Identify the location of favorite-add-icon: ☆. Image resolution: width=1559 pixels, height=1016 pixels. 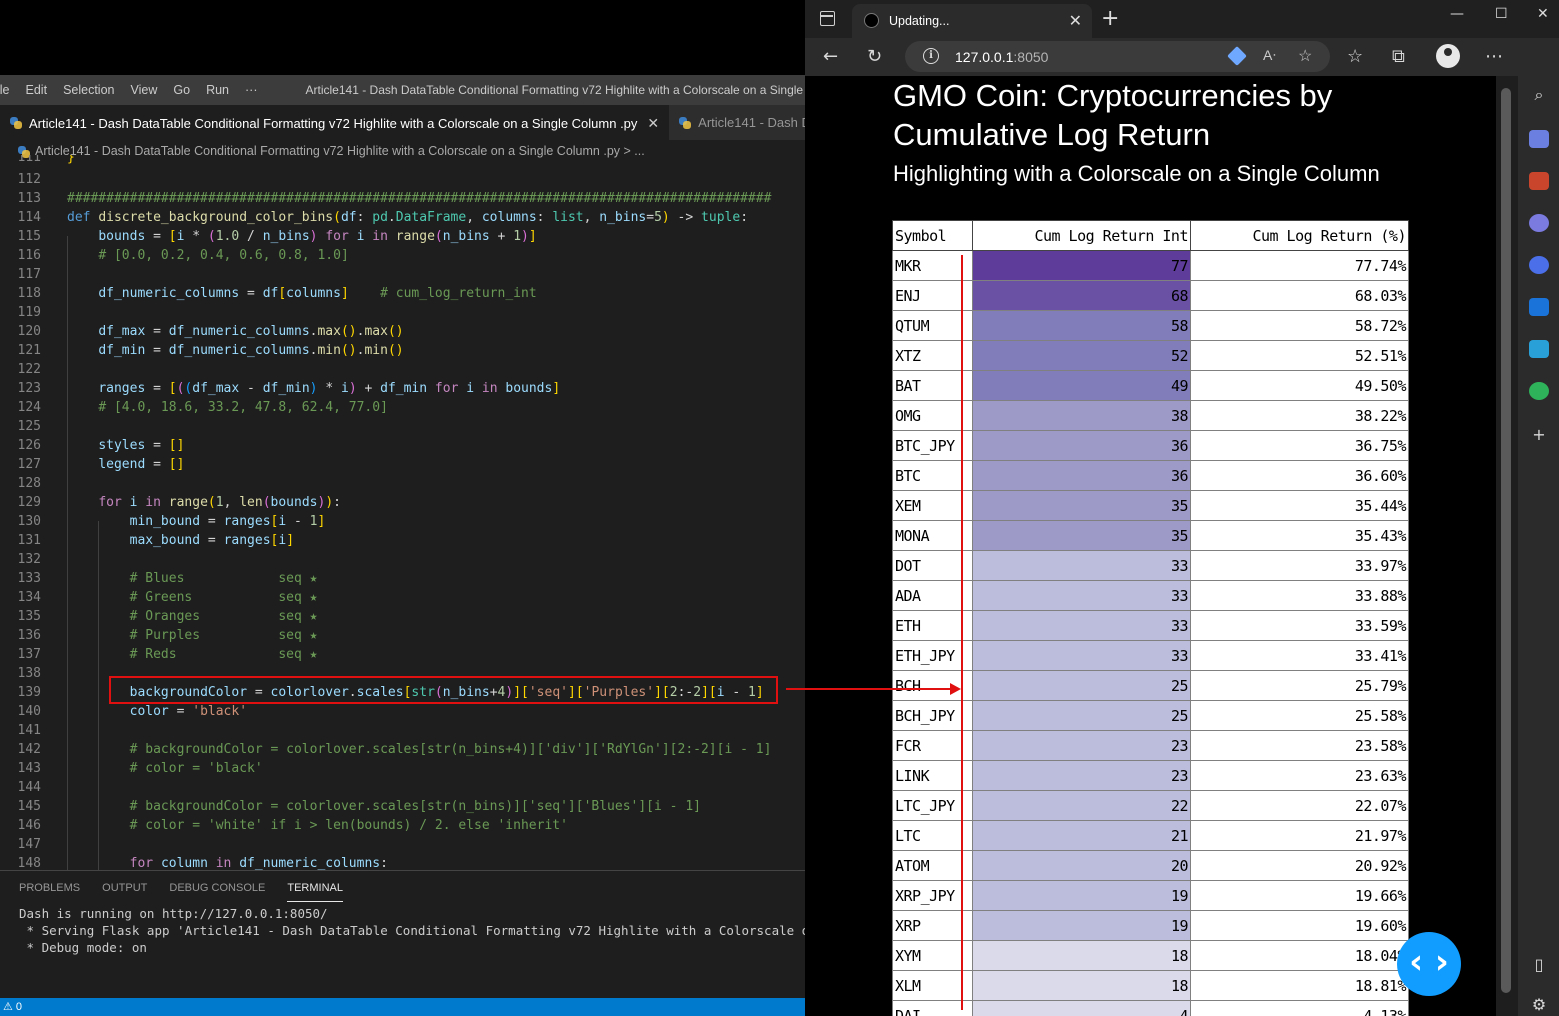
(1305, 56).